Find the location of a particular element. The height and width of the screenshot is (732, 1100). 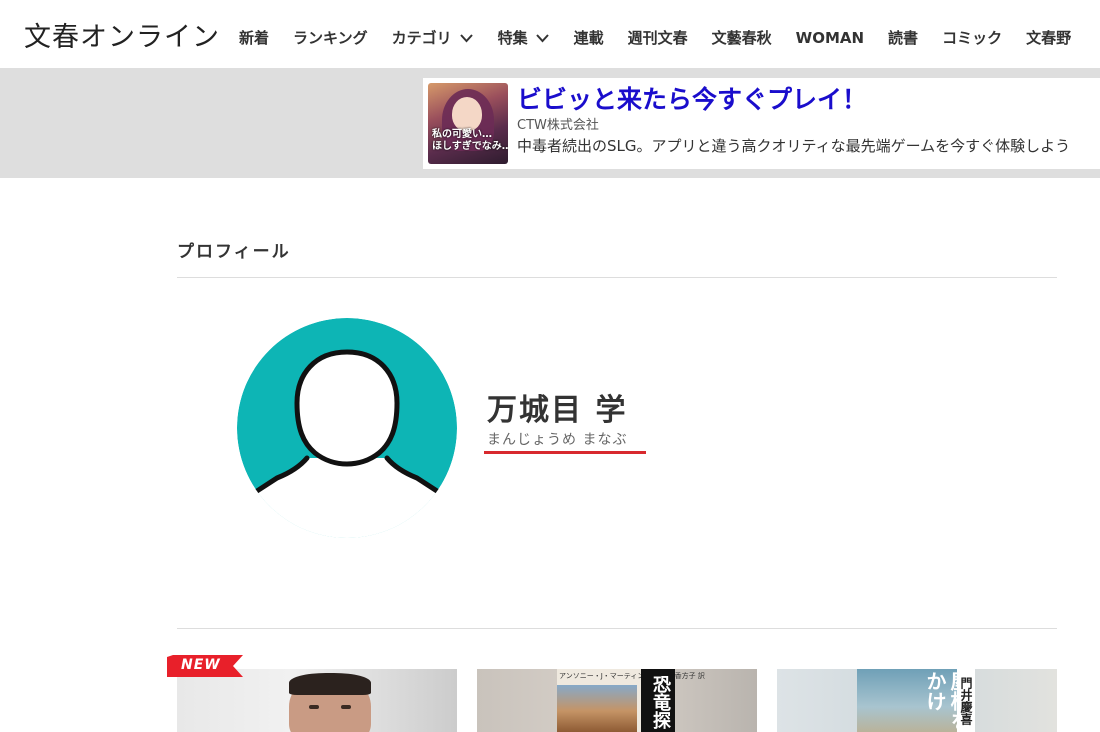

nav-item-label: 読書 is located at coordinates (903, 38).